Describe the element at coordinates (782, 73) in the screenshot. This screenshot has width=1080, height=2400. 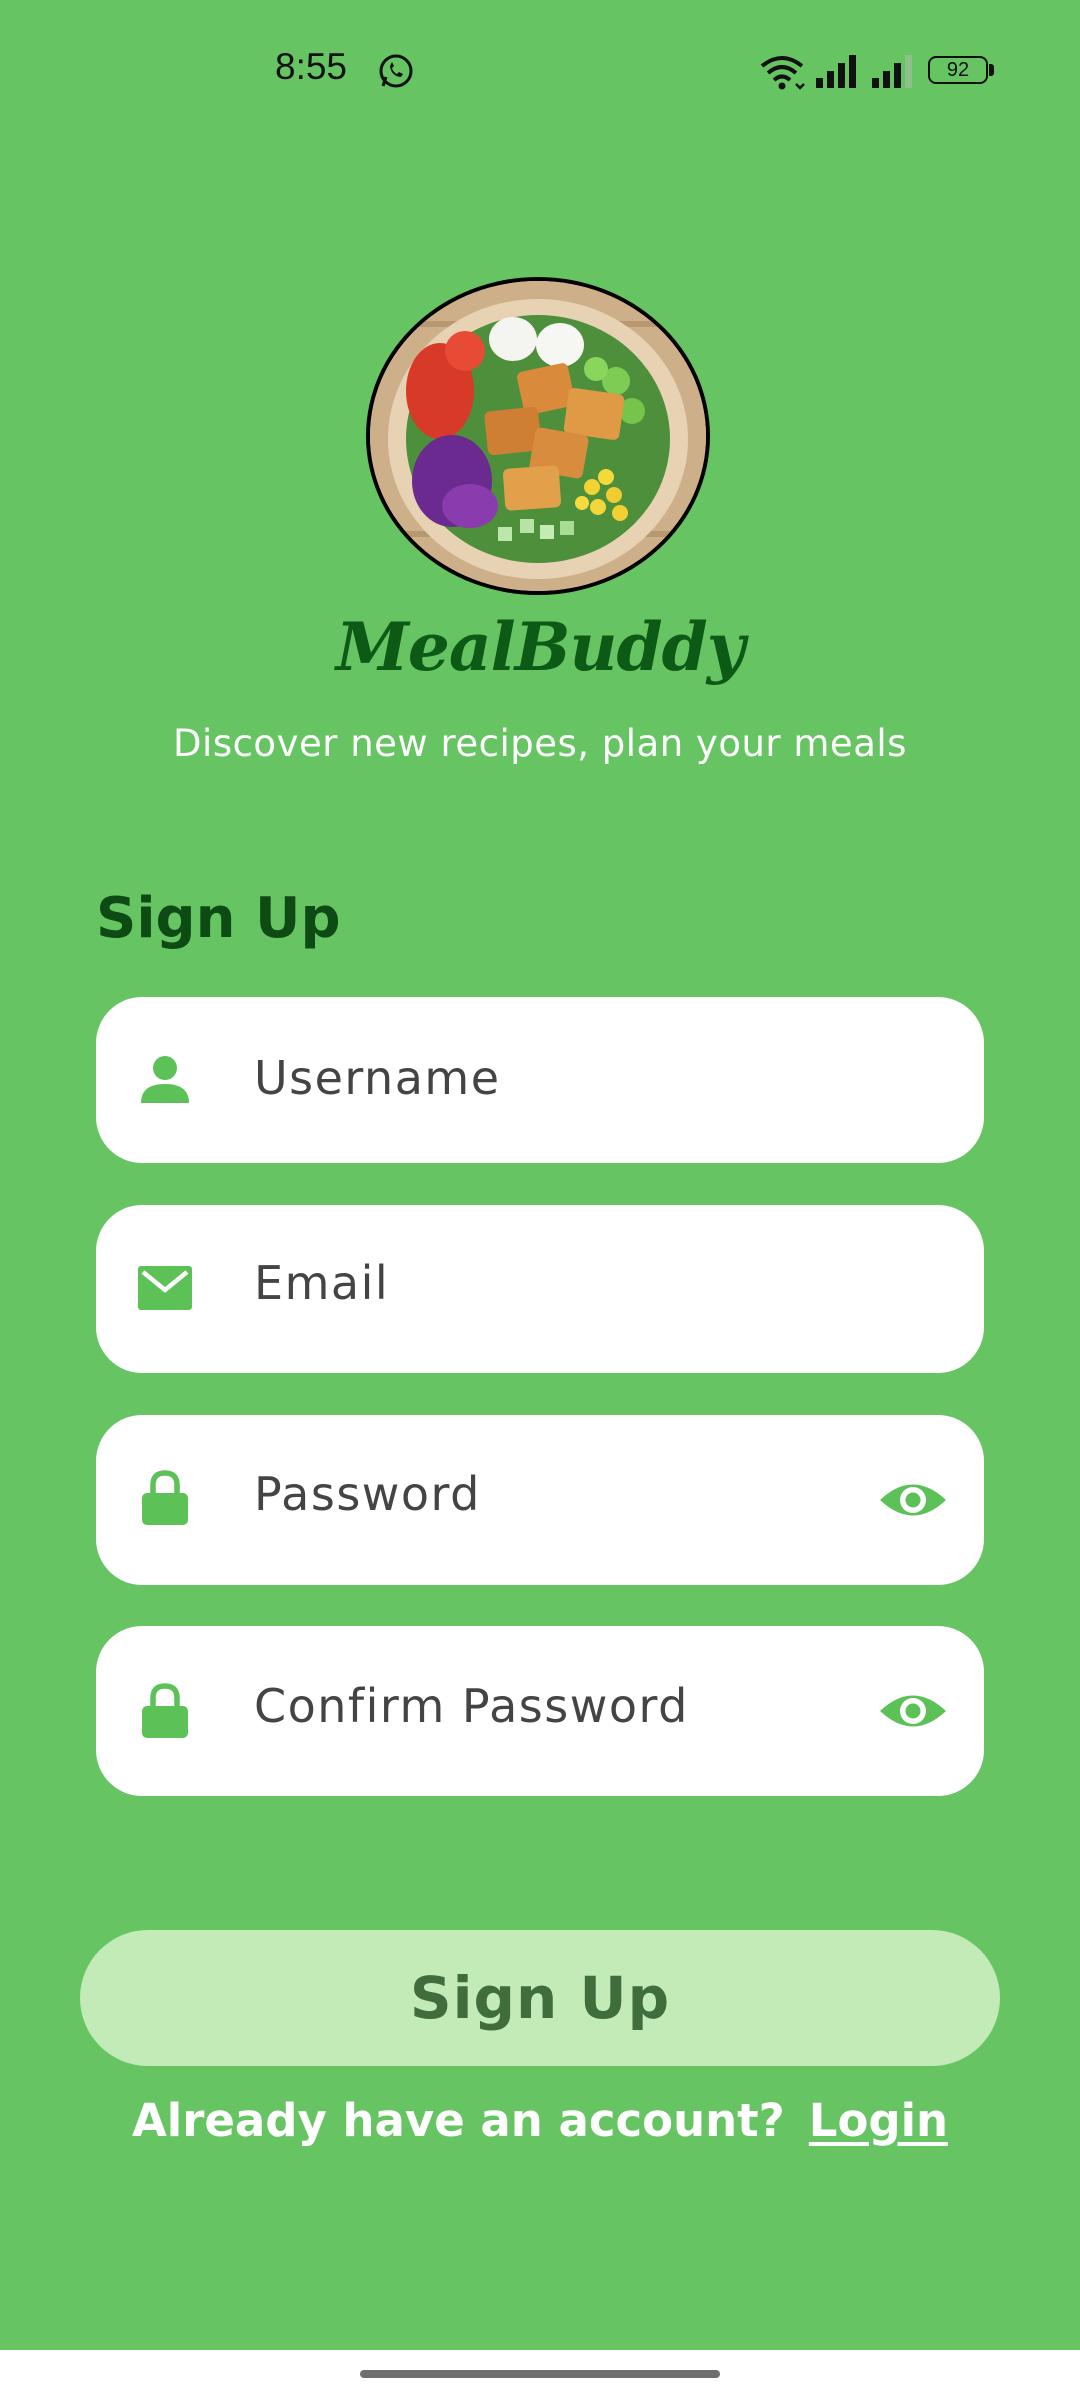
I see `wifi-icon` at that location.